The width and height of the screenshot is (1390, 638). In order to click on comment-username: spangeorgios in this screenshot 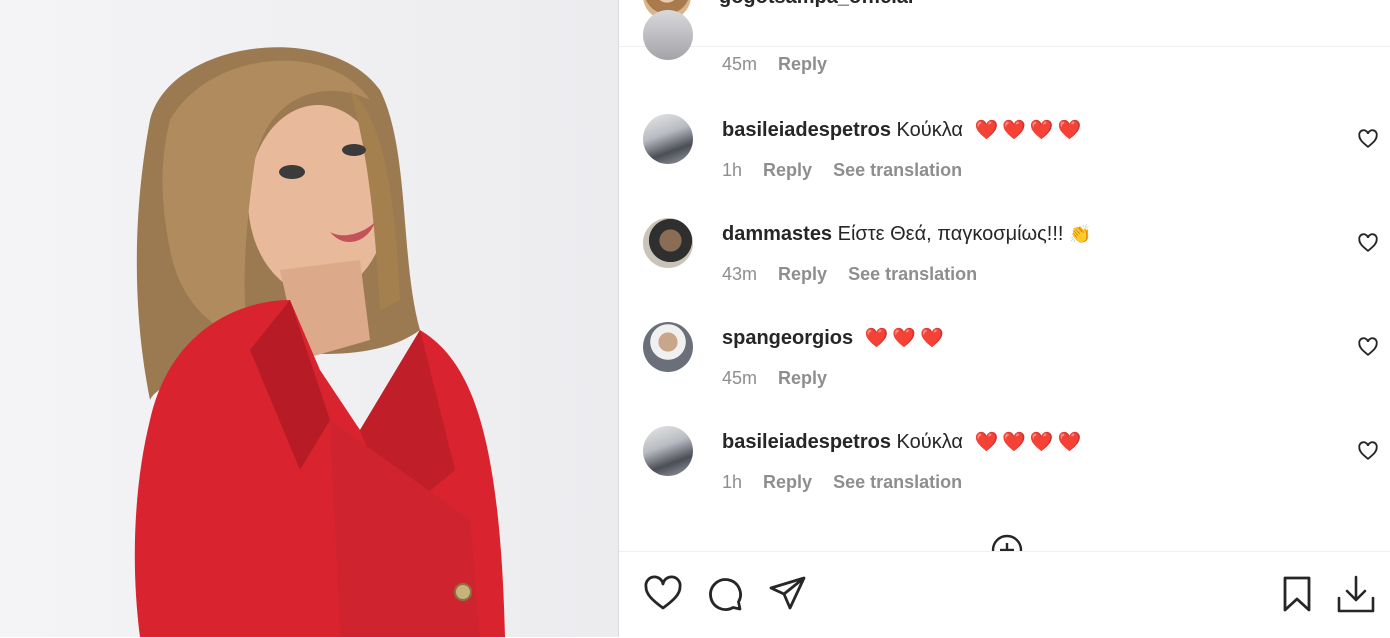, I will do `click(787, 338)`.